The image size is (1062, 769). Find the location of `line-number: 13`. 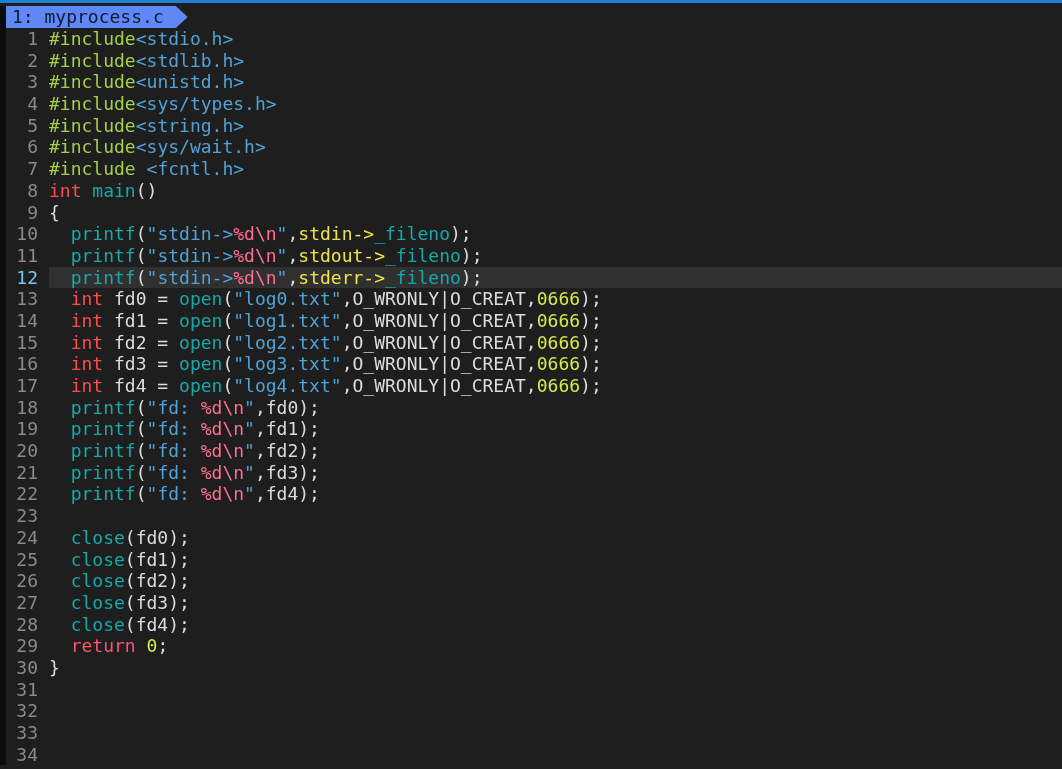

line-number: 13 is located at coordinates (27, 299).